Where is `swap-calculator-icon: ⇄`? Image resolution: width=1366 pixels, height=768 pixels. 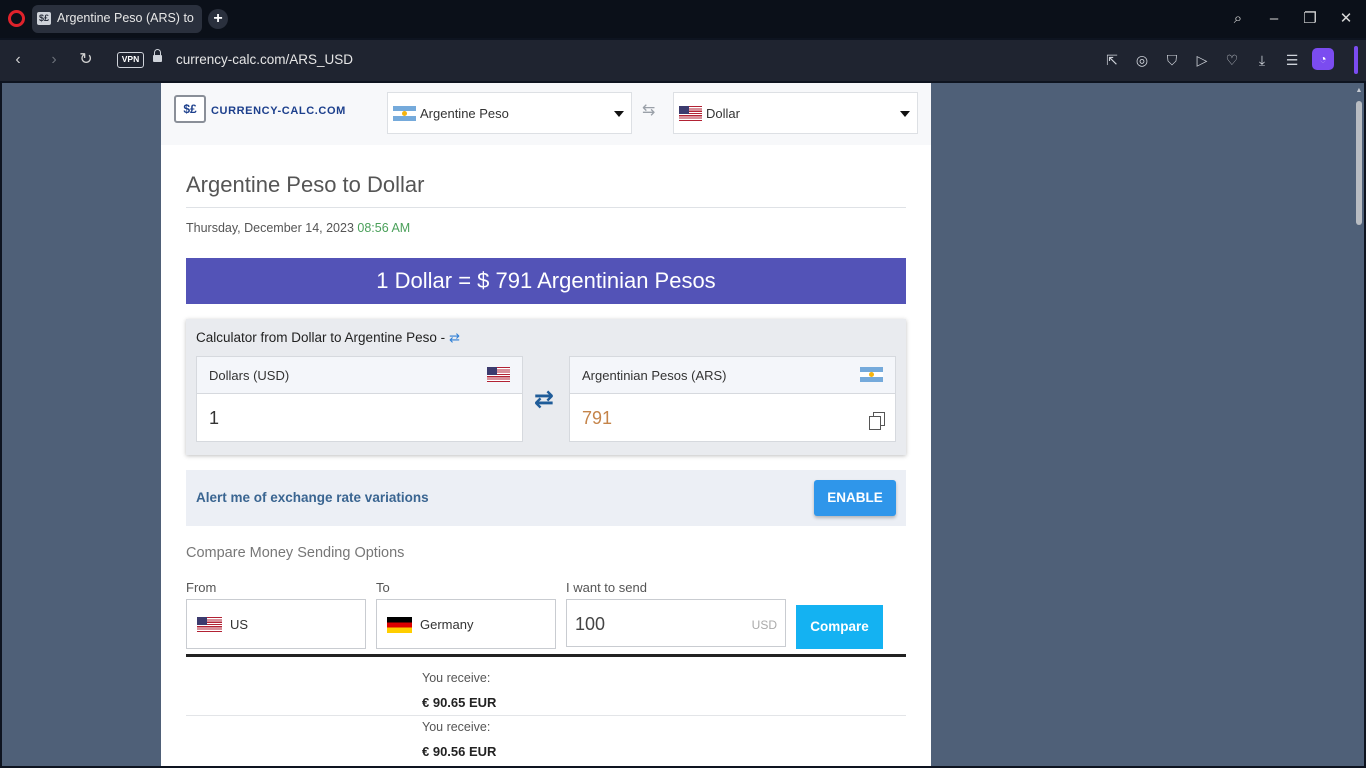 swap-calculator-icon: ⇄ is located at coordinates (544, 399).